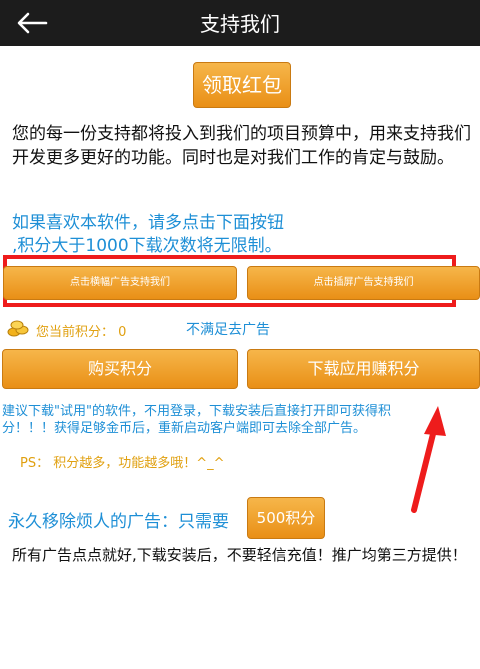 The height and width of the screenshot is (669, 480). What do you see at coordinates (286, 518) in the screenshot?
I see `remove-ads-500-points-button: 500积分` at bounding box center [286, 518].